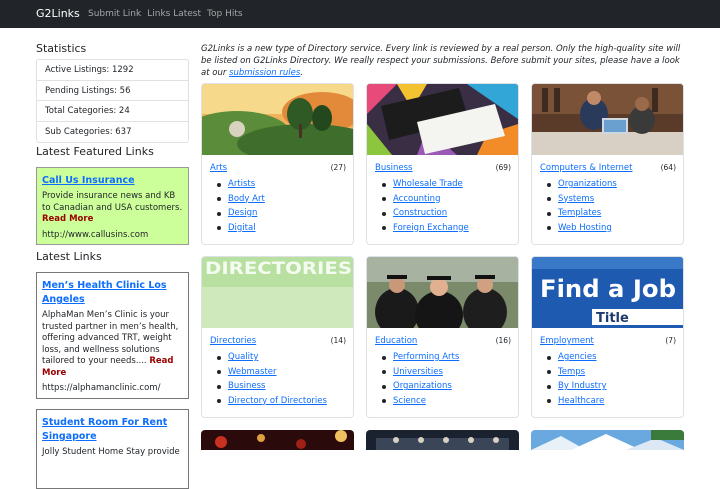 The image size is (720, 489). Describe the element at coordinates (576, 199) in the screenshot. I see `subcategory-link: Systems` at that location.